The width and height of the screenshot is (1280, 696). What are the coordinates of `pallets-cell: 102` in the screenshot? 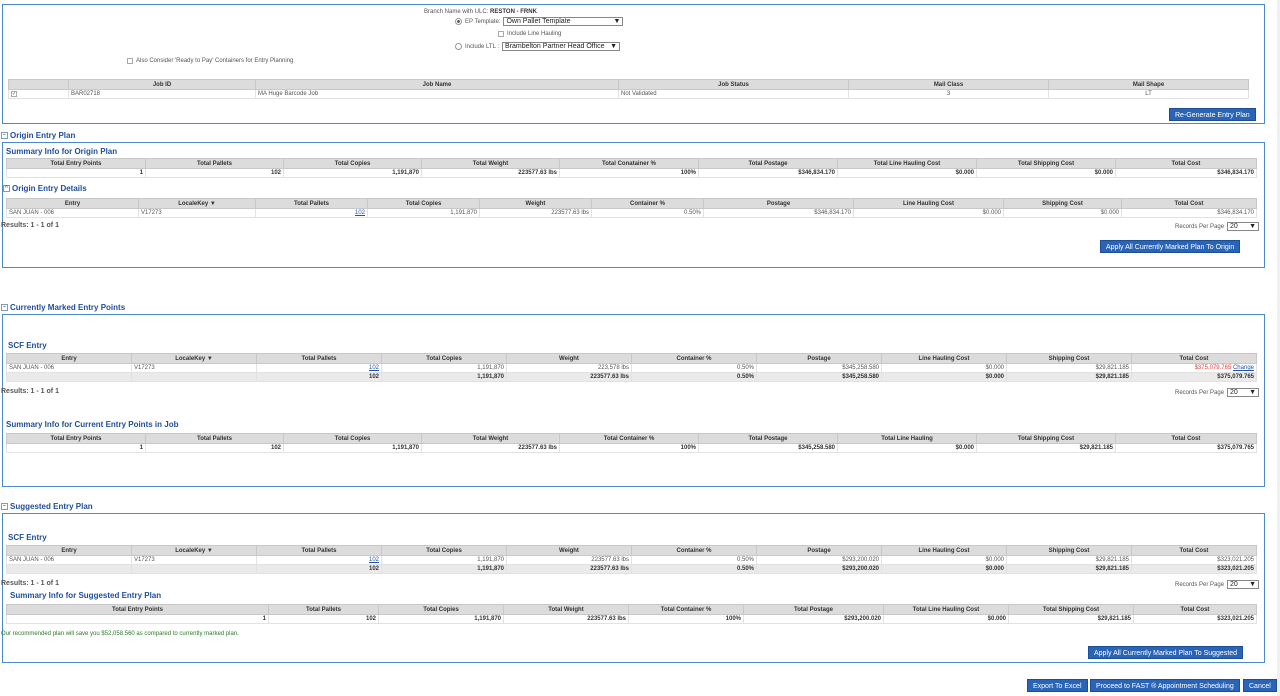 It's located at (311, 213).